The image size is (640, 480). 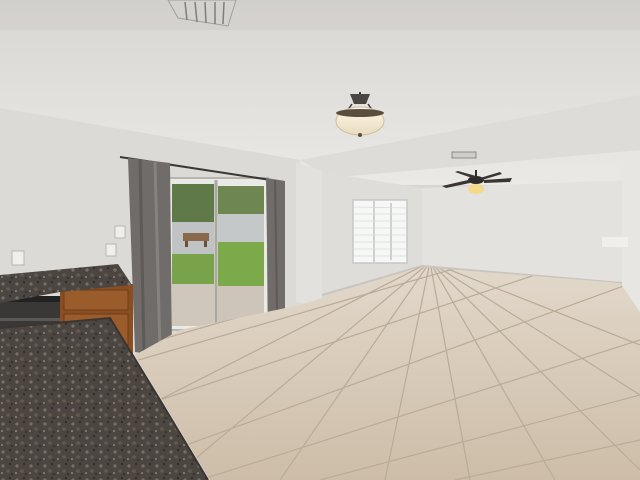 What do you see at coordinates (275, 245) in the screenshot?
I see `curtain-right` at bounding box center [275, 245].